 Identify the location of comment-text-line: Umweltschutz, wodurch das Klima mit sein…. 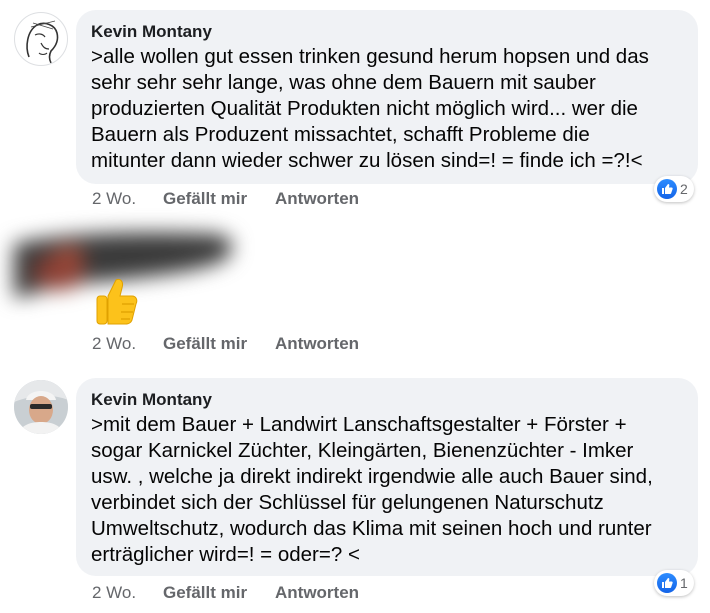
(371, 528).